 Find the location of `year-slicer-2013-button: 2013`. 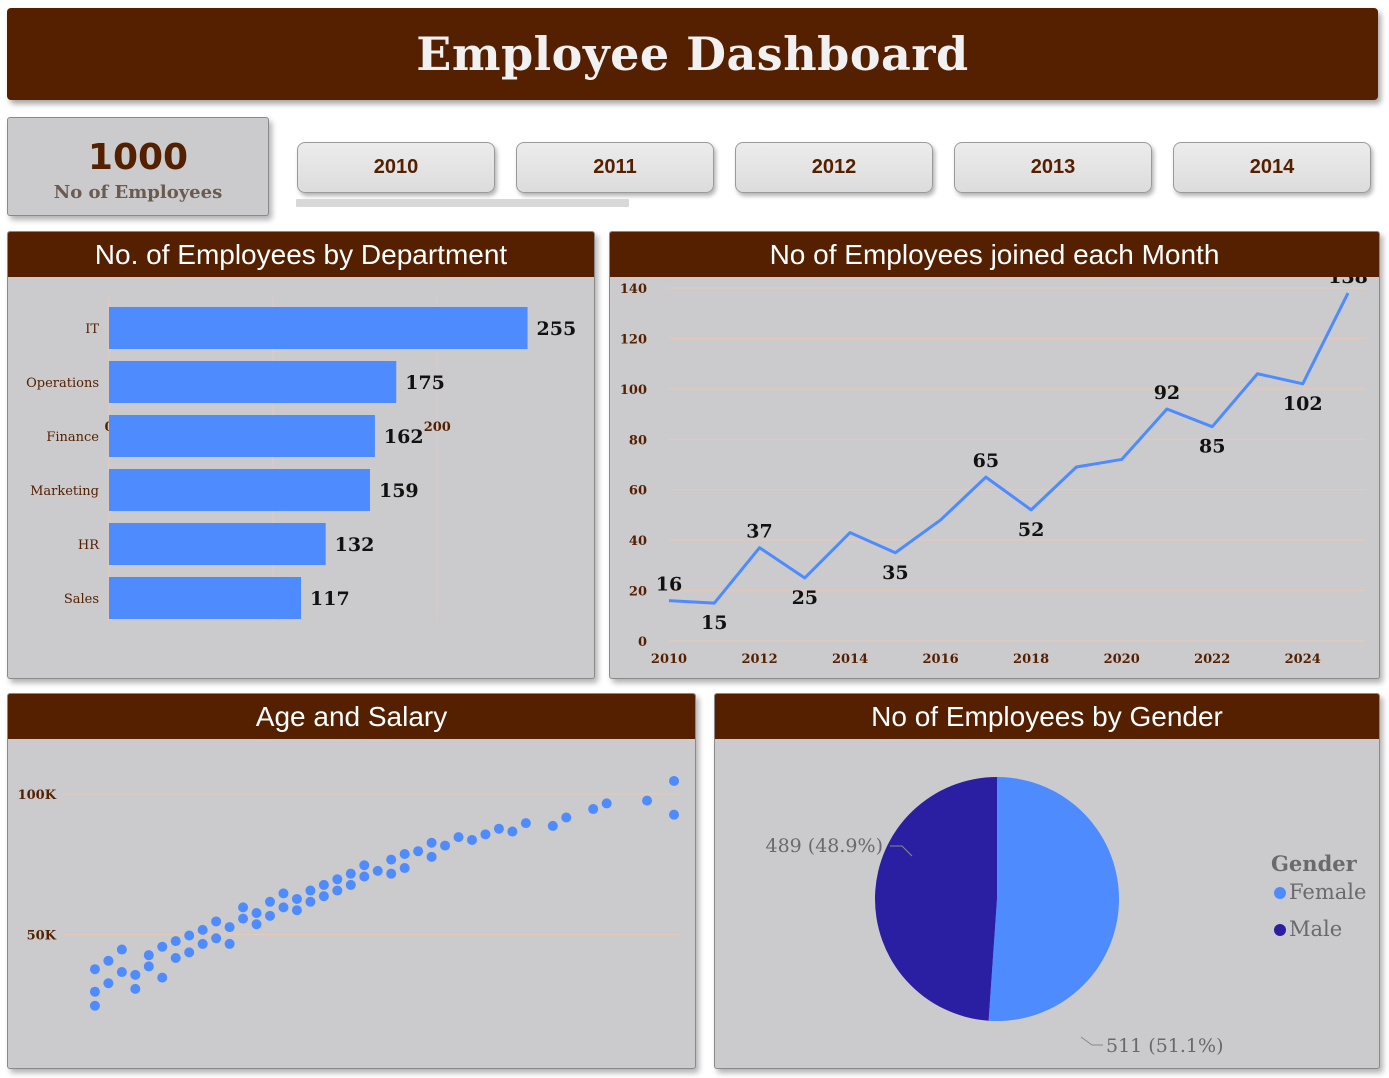

year-slicer-2013-button: 2013 is located at coordinates (1053, 167).